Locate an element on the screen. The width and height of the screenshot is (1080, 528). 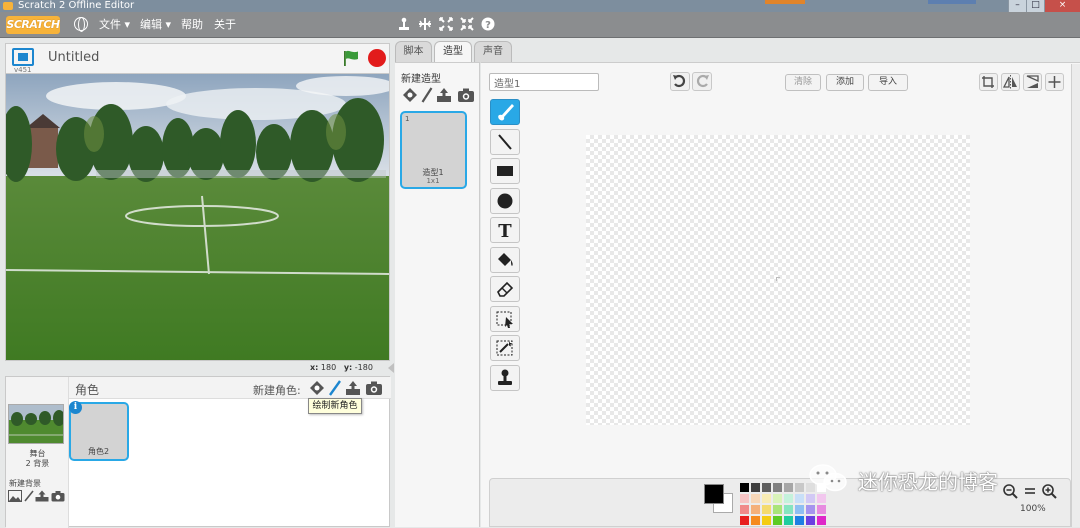
menu-about: 关于 is located at coordinates (225, 25).